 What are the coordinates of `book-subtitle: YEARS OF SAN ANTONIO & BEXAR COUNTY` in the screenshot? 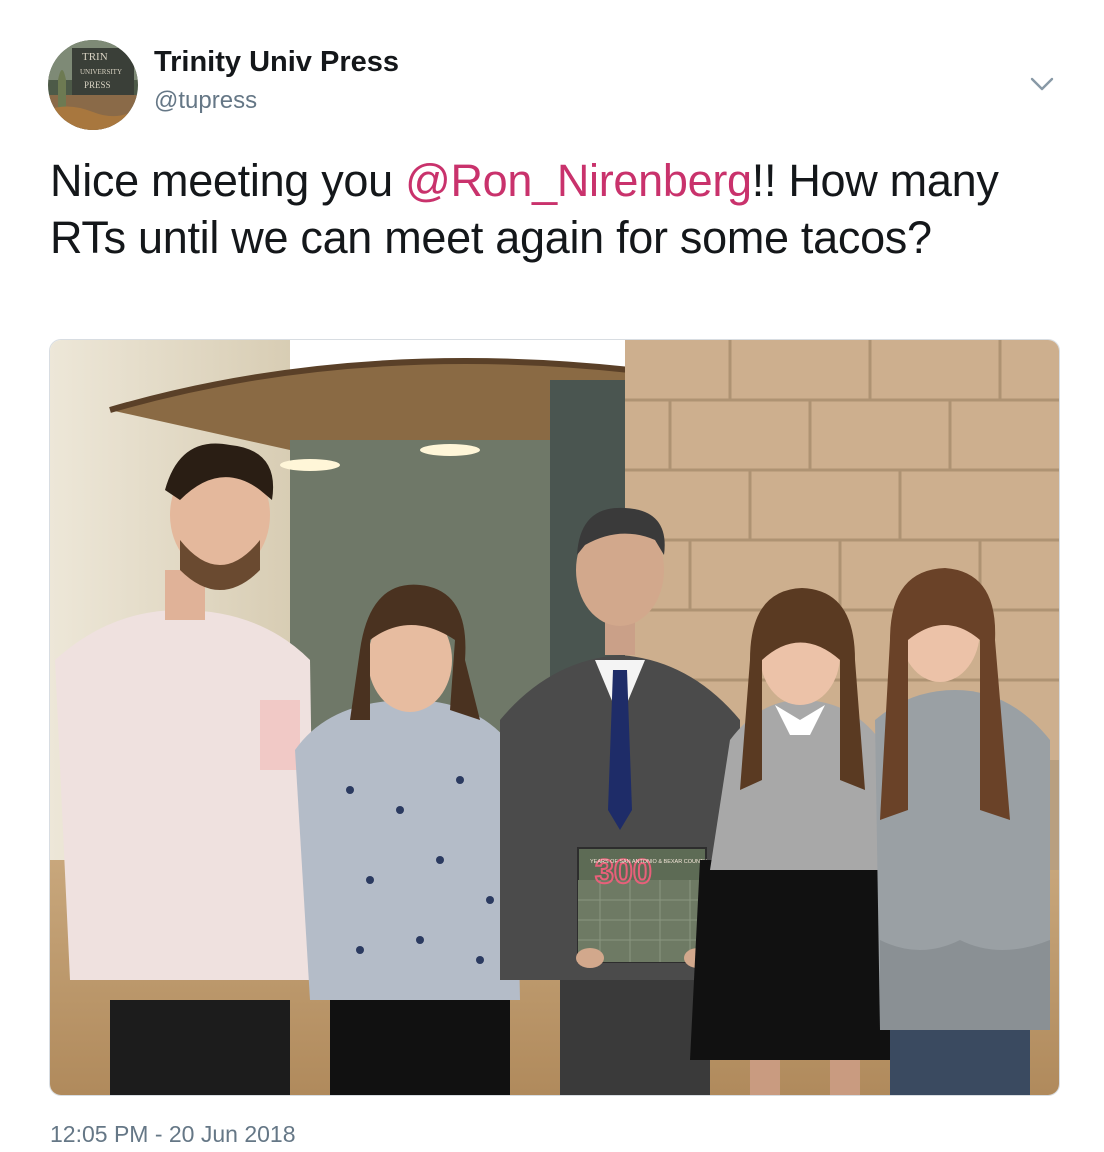 It's located at (648, 862).